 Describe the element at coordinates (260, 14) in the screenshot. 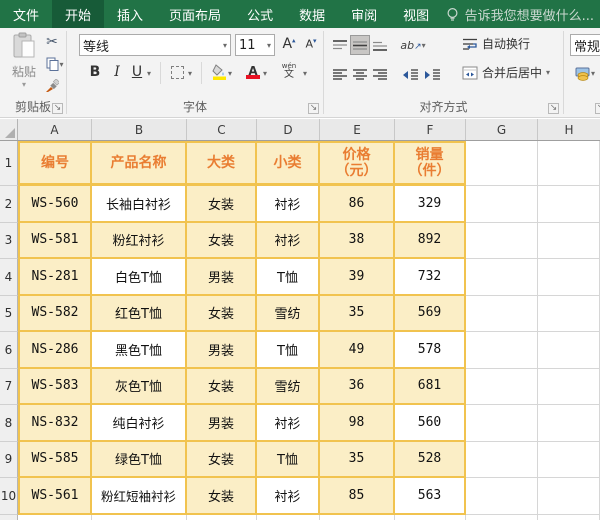

I see `tab-formulas: 公式` at that location.